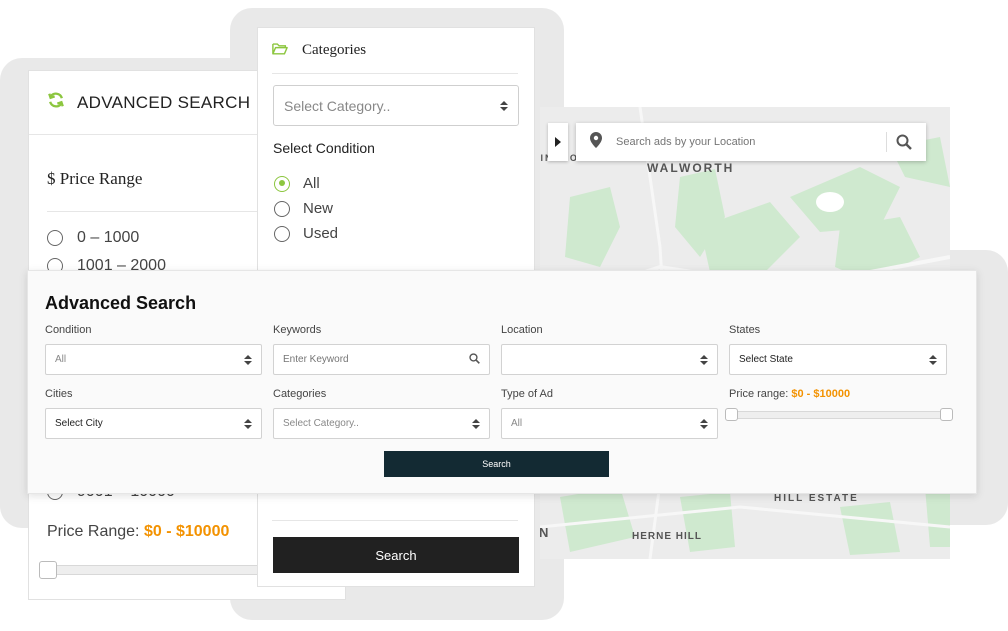 This screenshot has width=1008, height=631. I want to click on cities-select-value: Select City, so click(79, 423).